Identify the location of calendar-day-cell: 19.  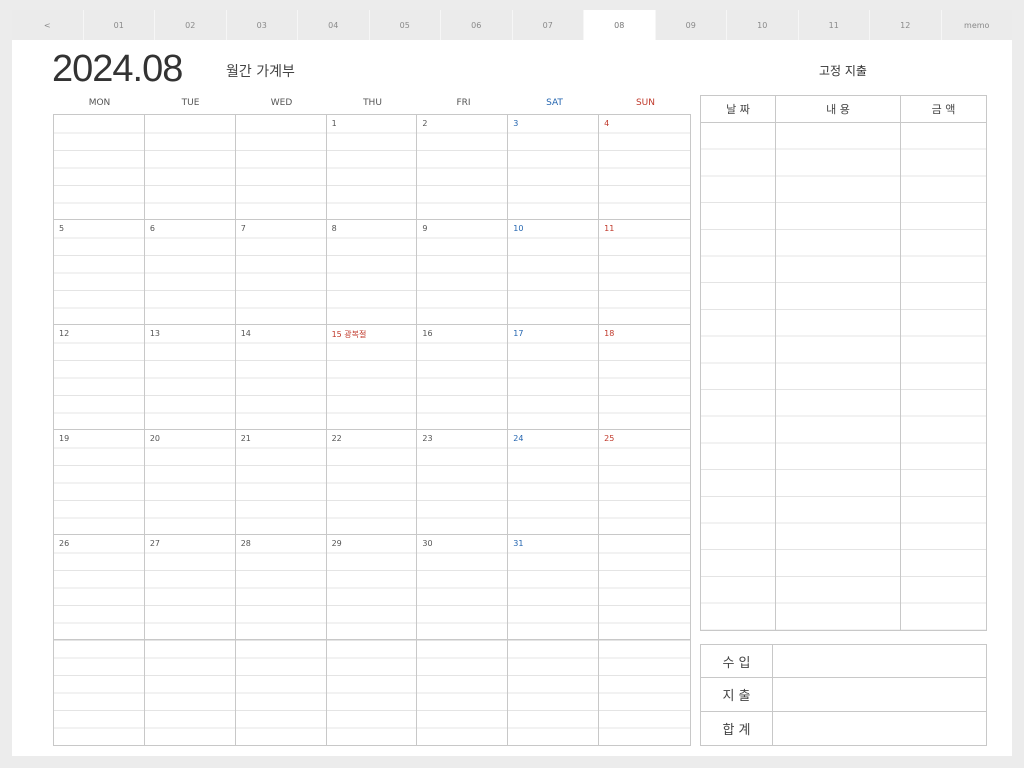
(99, 482).